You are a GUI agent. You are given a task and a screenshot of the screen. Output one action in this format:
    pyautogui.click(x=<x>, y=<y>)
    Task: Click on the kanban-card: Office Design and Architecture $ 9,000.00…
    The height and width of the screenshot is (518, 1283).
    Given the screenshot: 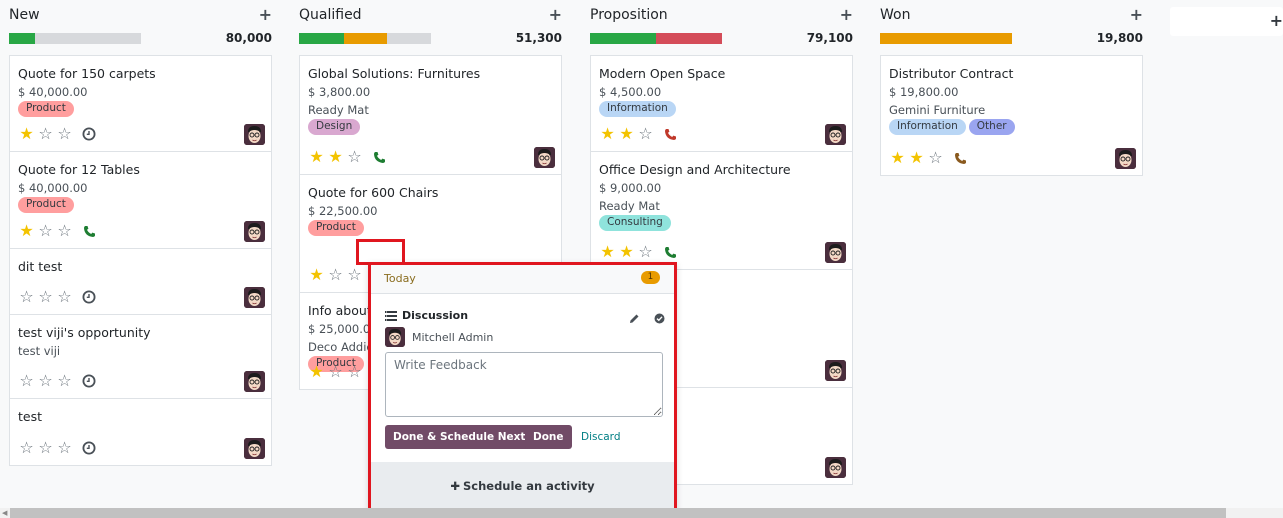 What is the action you would take?
    pyautogui.click(x=721, y=211)
    